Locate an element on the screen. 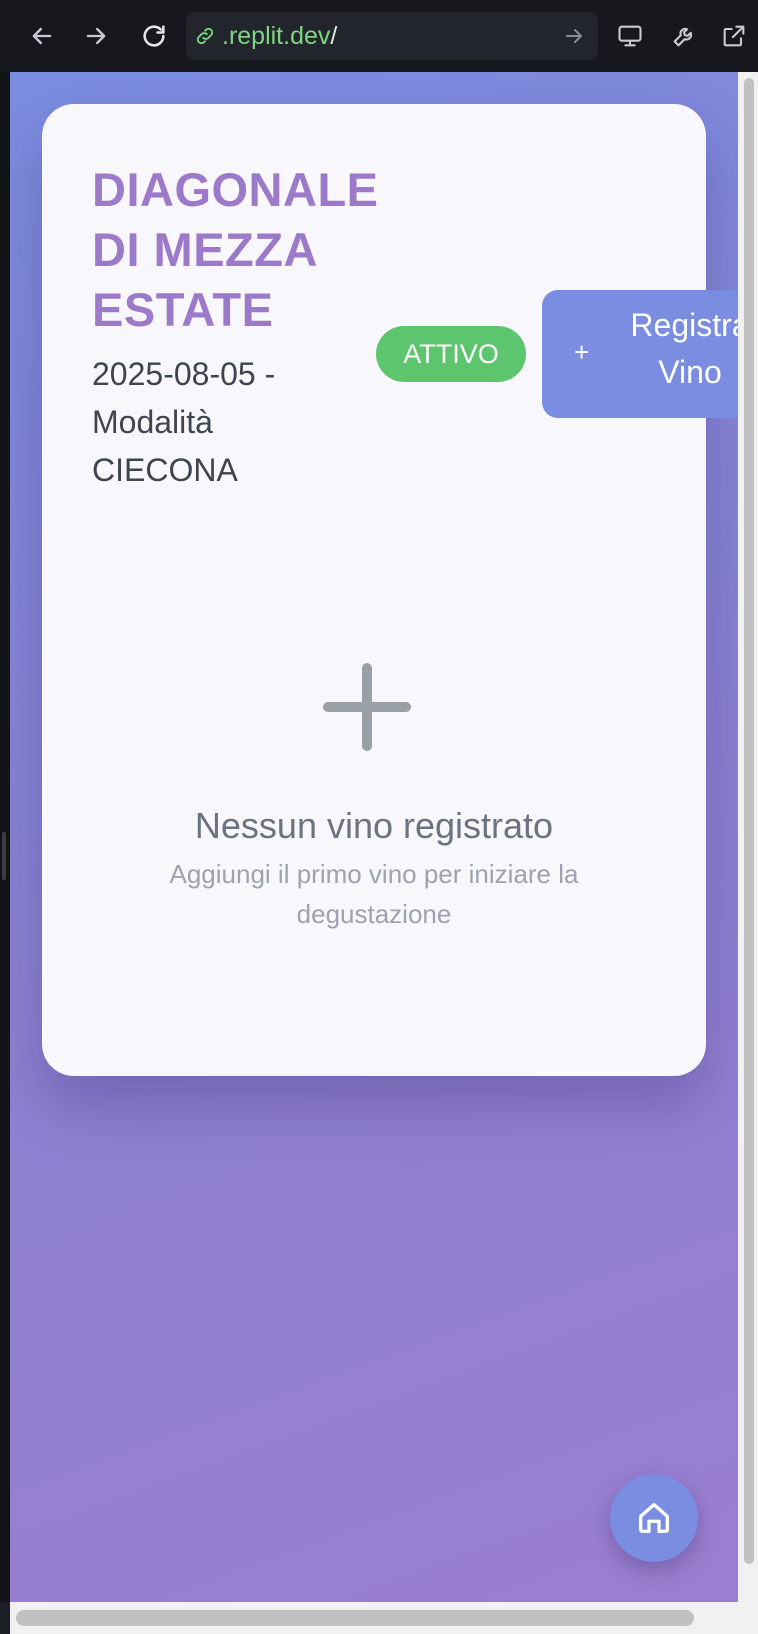 The height and width of the screenshot is (1634, 758). plus-icon: + is located at coordinates (582, 352).